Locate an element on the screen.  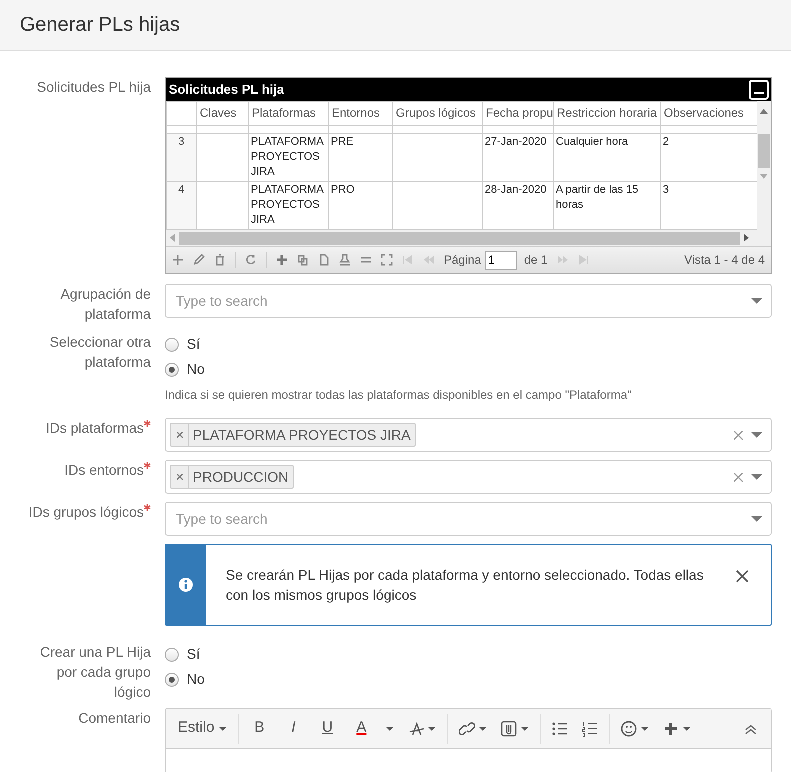
field-label: IDs grupos lógicos is located at coordinates (86, 512).